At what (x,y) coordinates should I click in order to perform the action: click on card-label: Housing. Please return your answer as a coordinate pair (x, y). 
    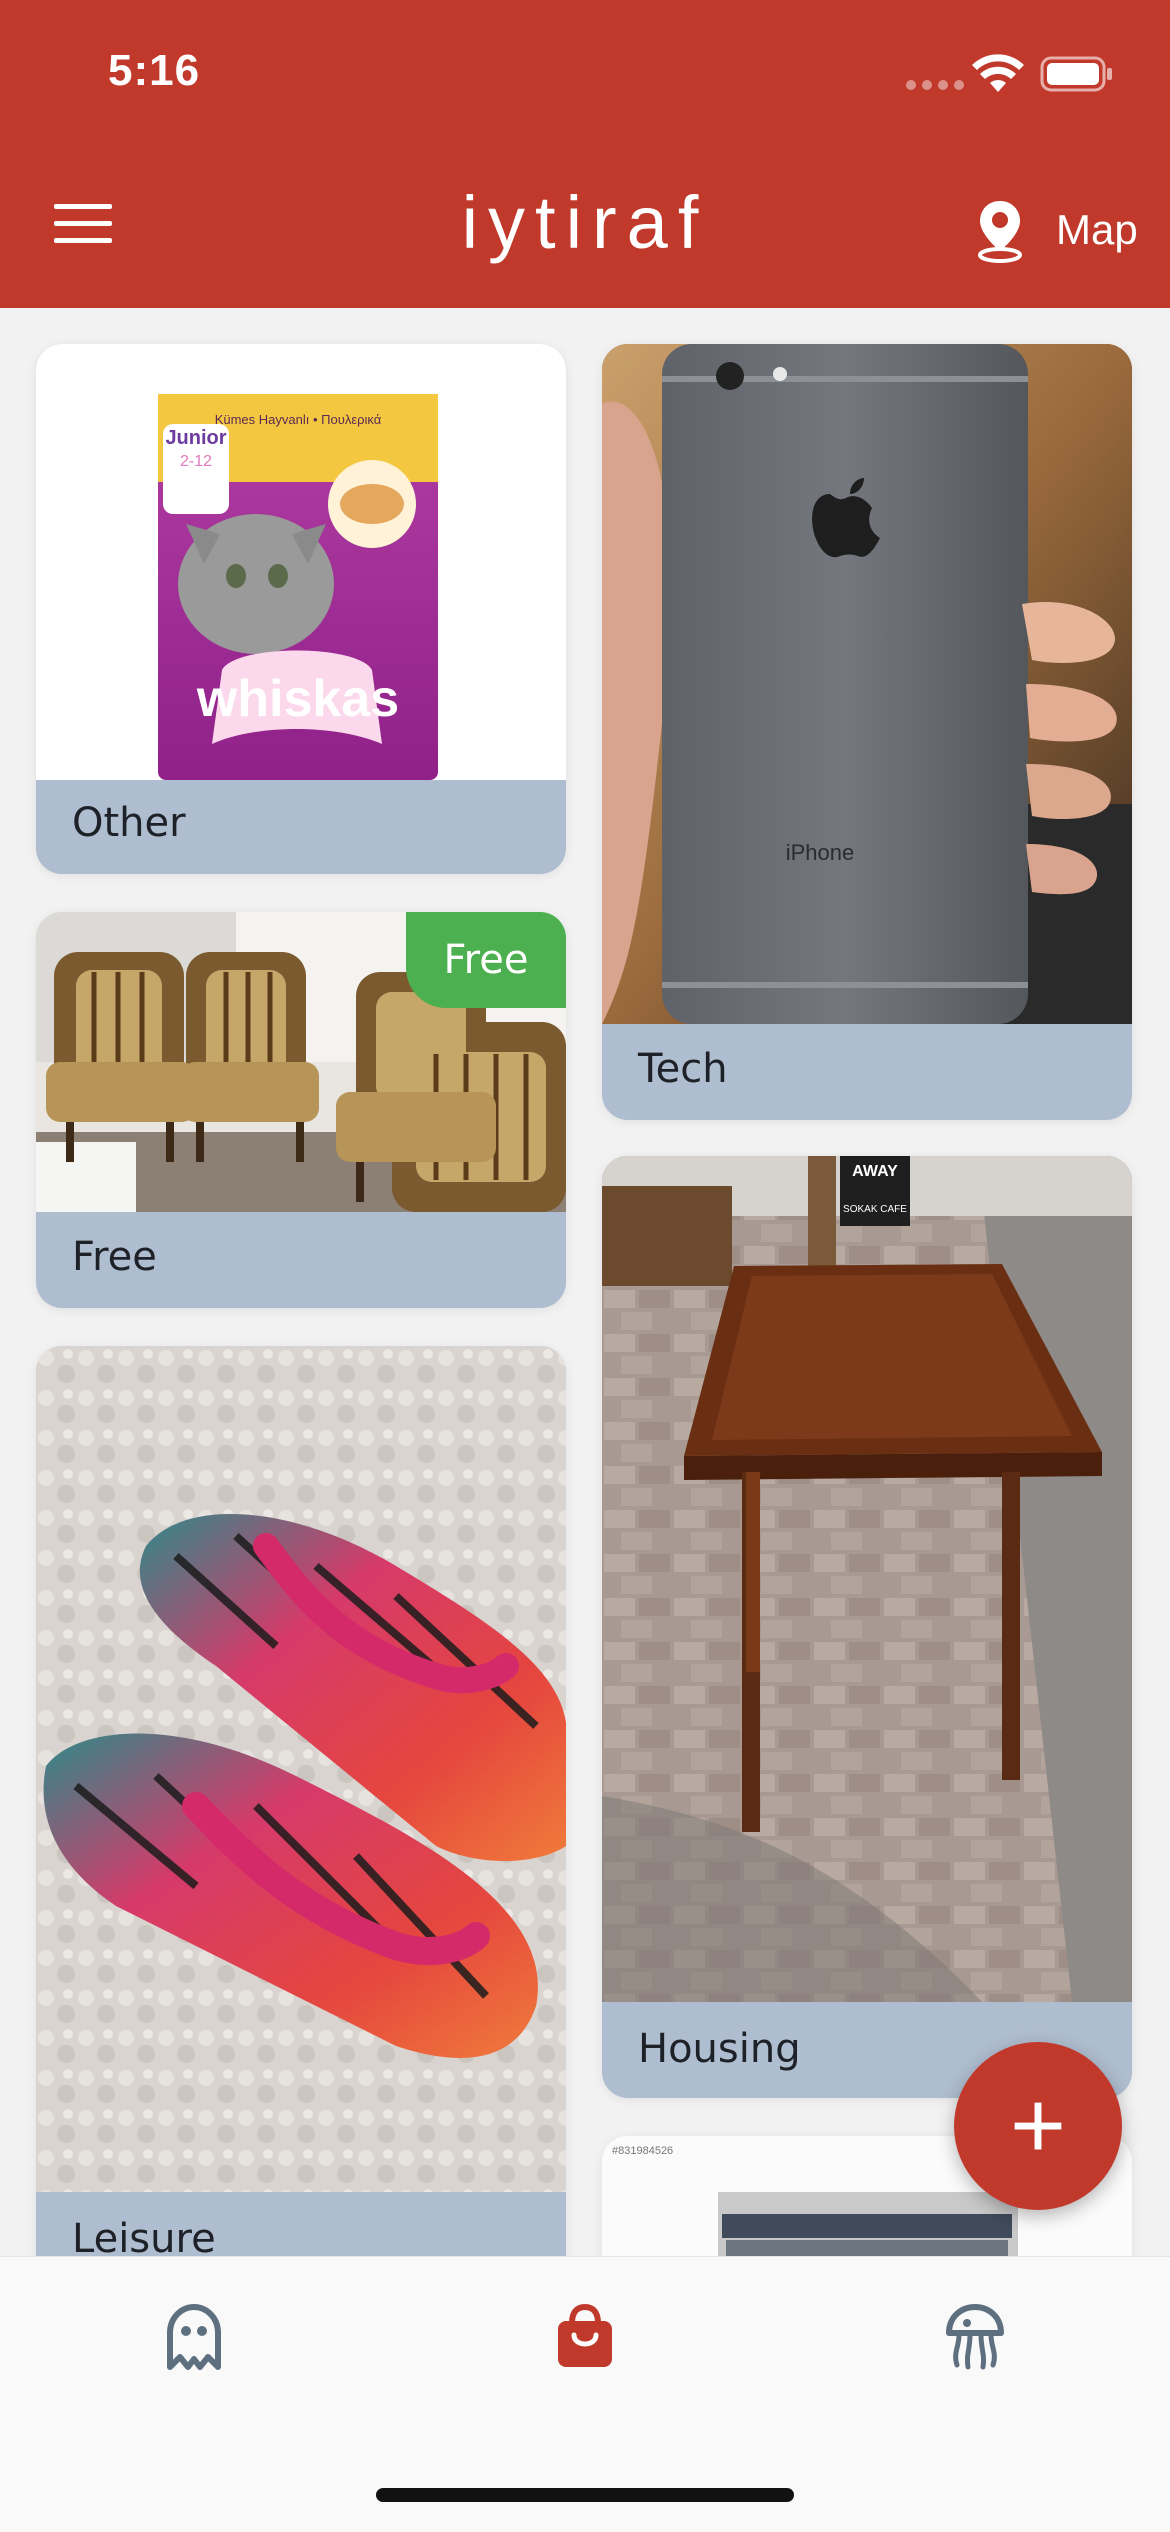
    Looking at the image, I should click on (719, 2049).